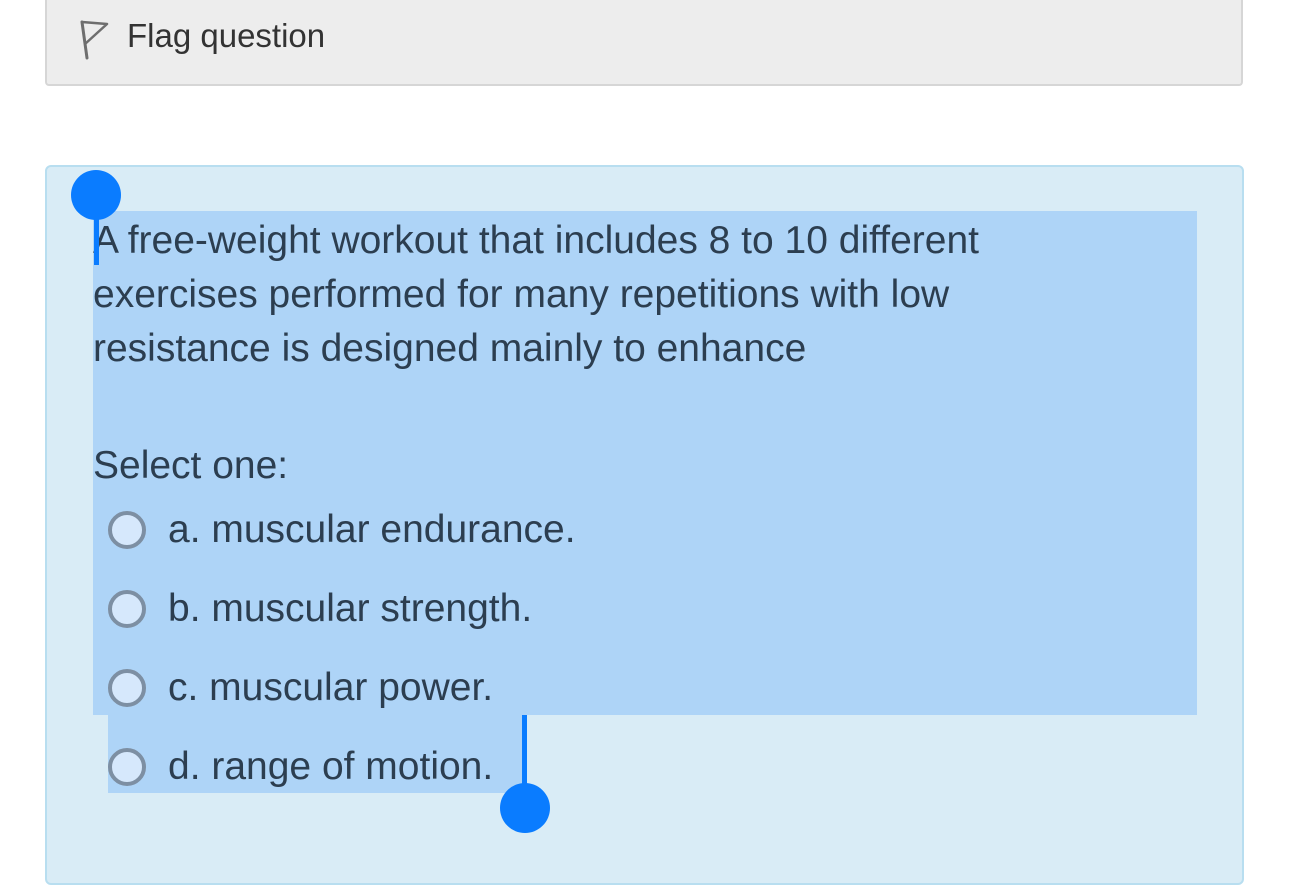 This screenshot has width=1290, height=885. Describe the element at coordinates (524, 752) in the screenshot. I see `selection-end-caret` at that location.